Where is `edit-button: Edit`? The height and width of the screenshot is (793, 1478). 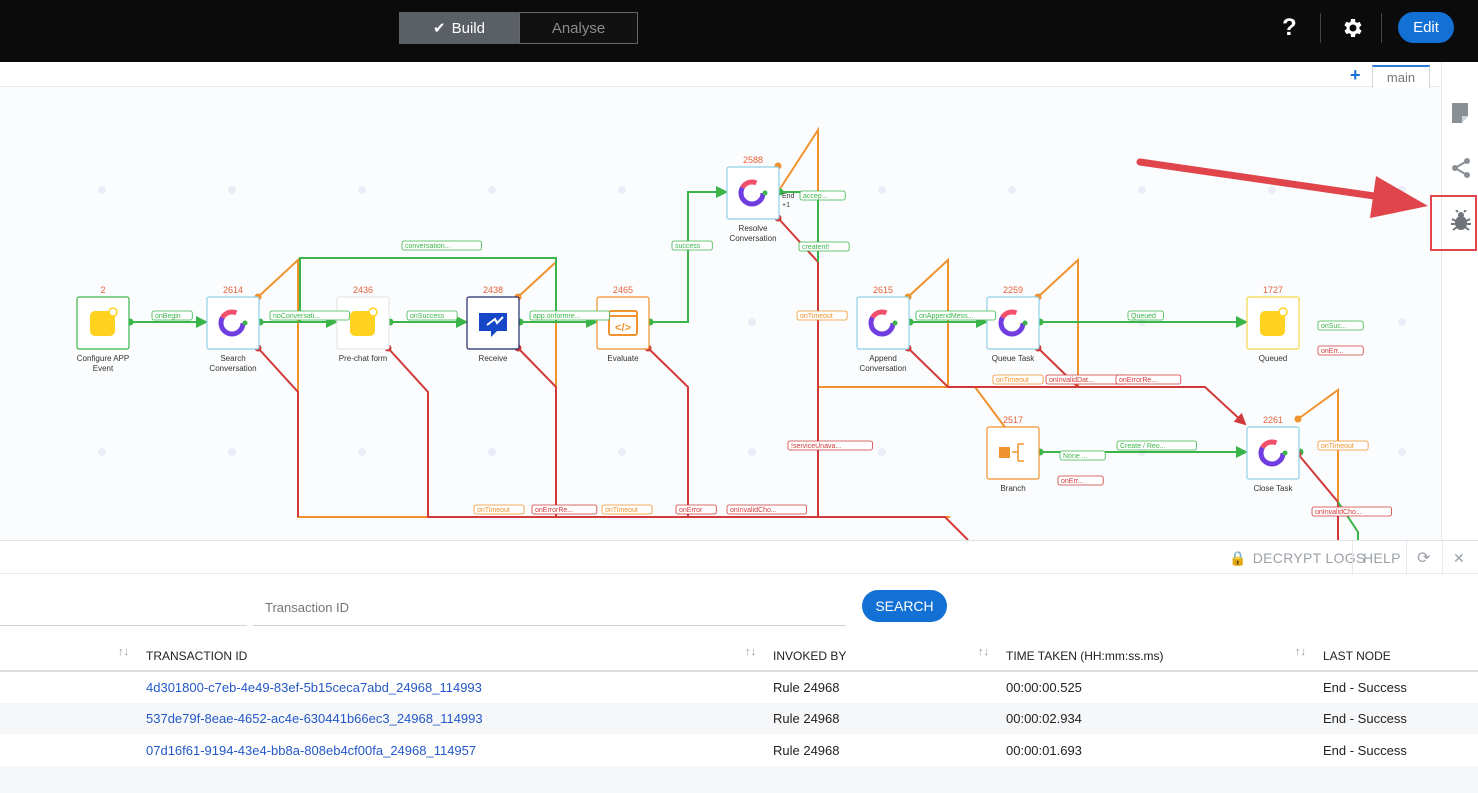 edit-button: Edit is located at coordinates (1426, 27).